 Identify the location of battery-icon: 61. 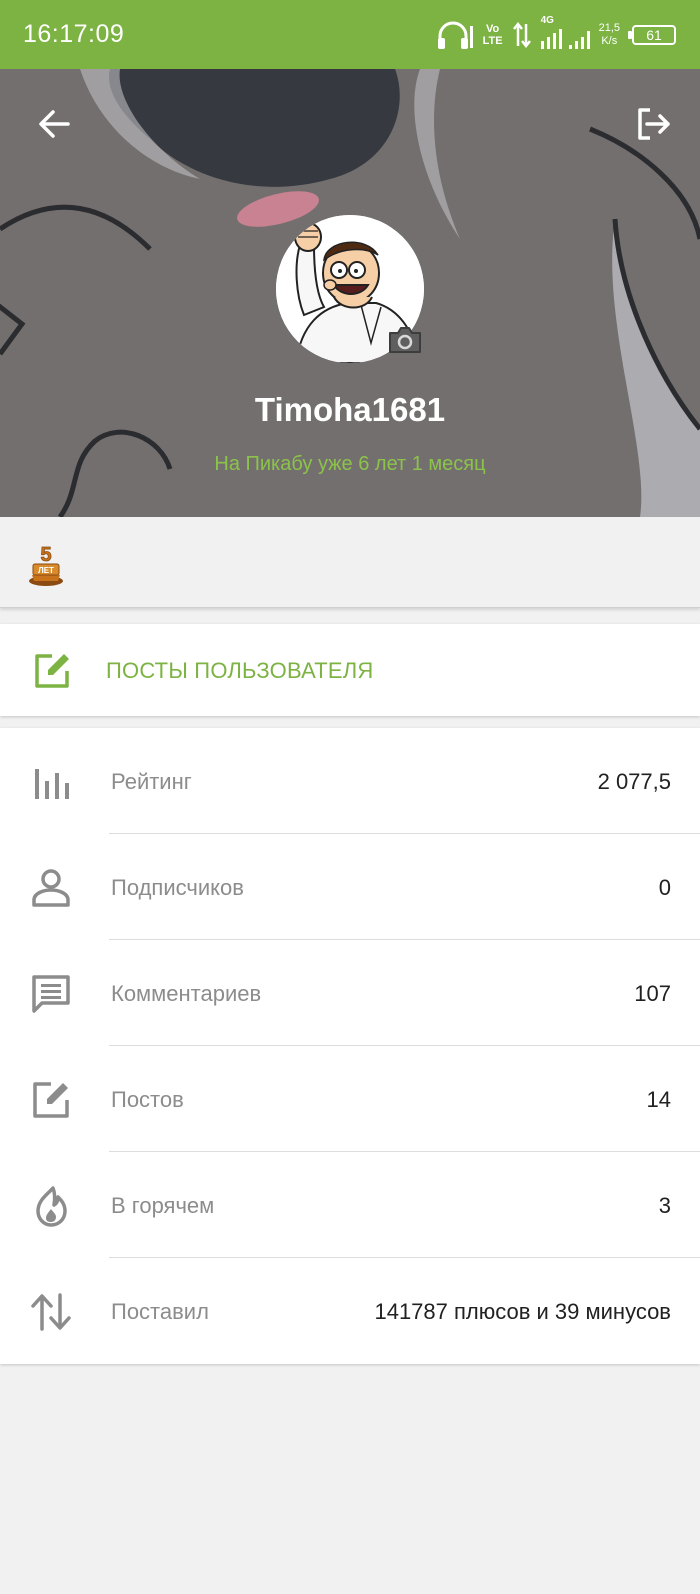
(652, 35).